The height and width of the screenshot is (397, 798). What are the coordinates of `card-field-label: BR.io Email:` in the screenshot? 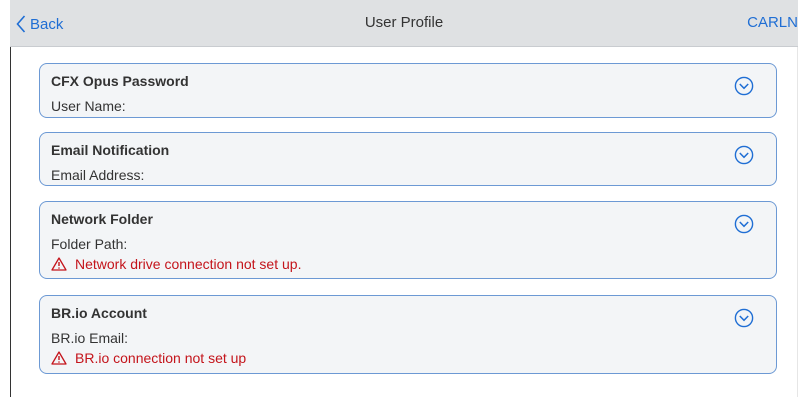 It's located at (90, 338).